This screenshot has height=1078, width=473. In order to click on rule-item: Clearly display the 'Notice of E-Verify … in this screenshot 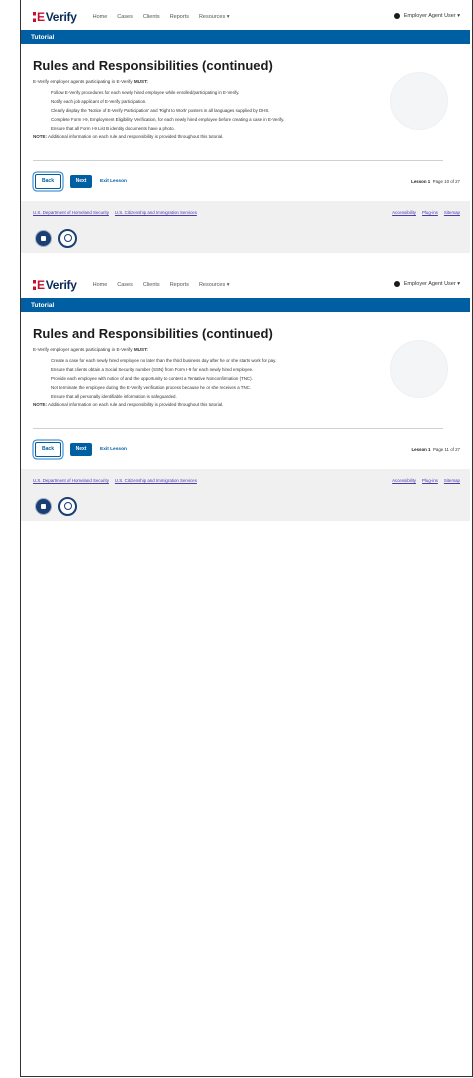, I will do `click(160, 110)`.